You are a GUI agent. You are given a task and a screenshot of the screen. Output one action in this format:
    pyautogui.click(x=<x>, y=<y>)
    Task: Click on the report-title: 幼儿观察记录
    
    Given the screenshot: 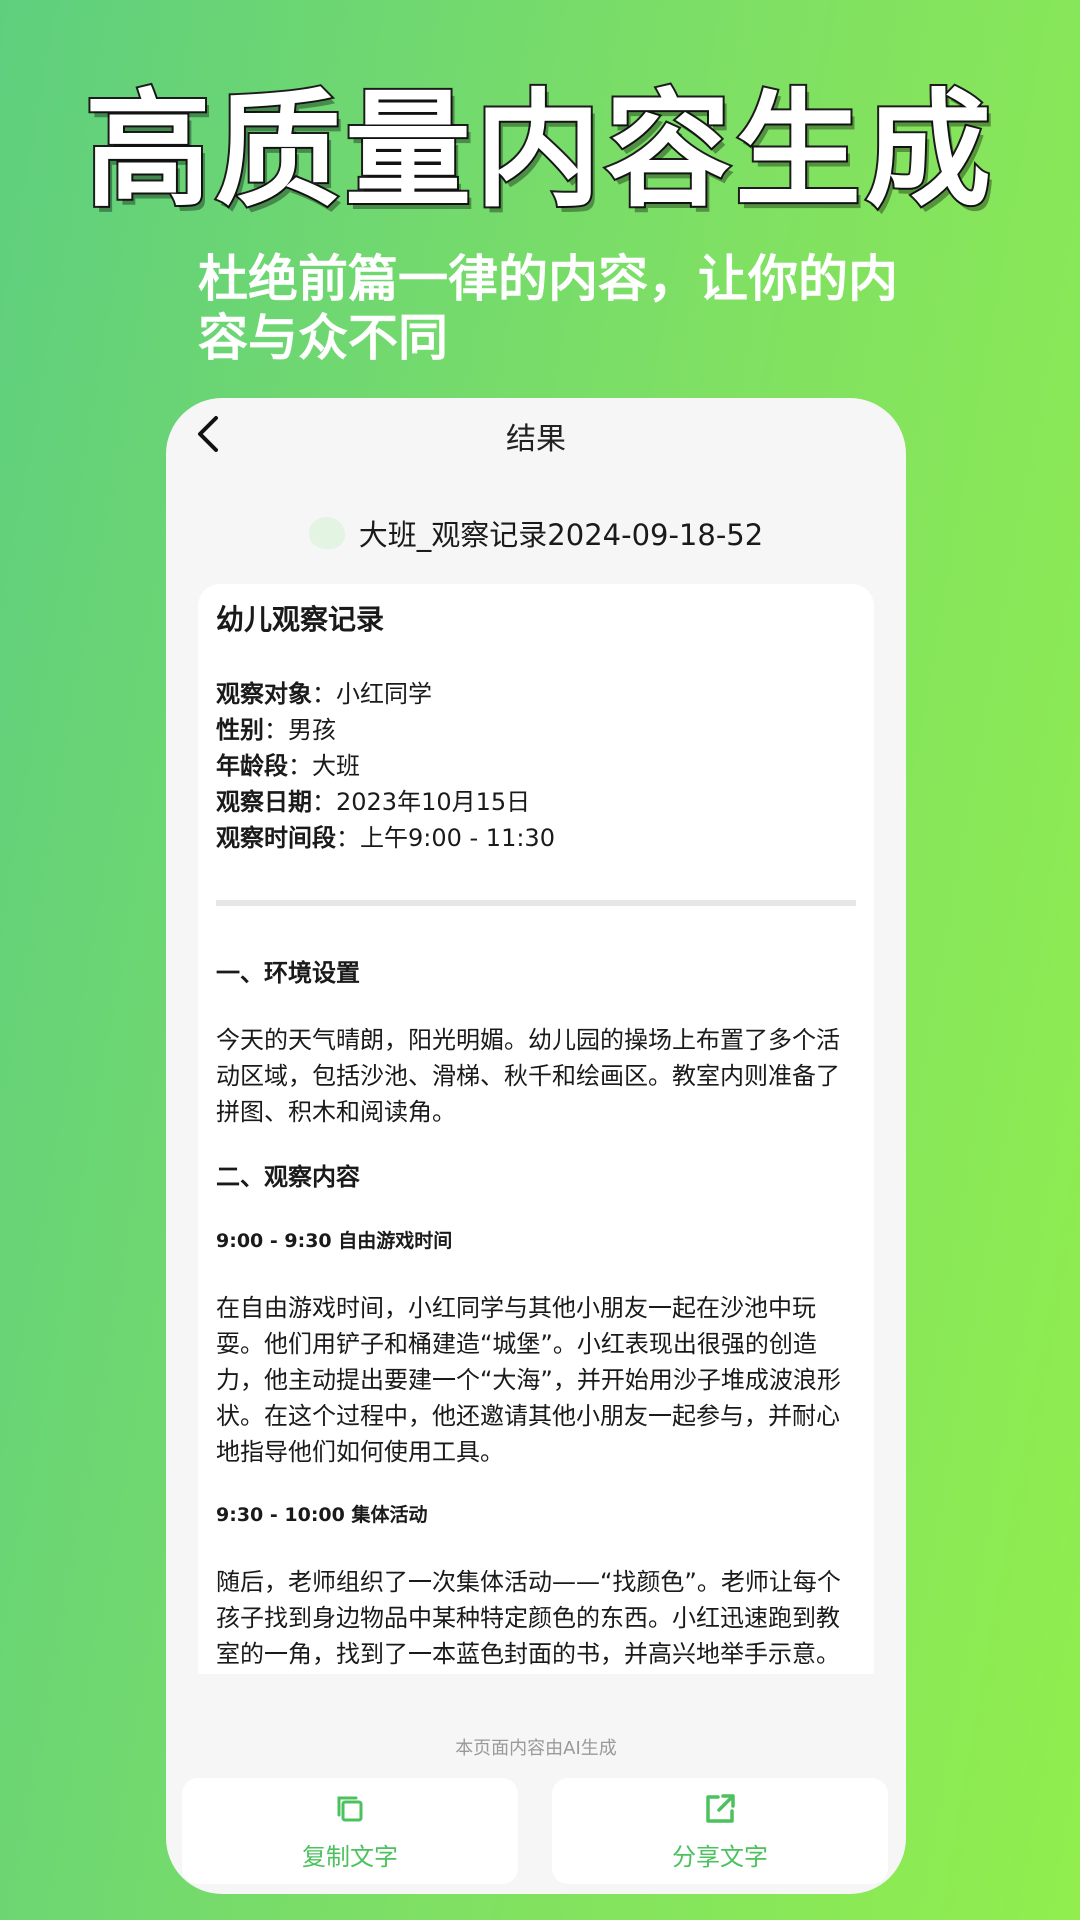 What is the action you would take?
    pyautogui.click(x=300, y=619)
    